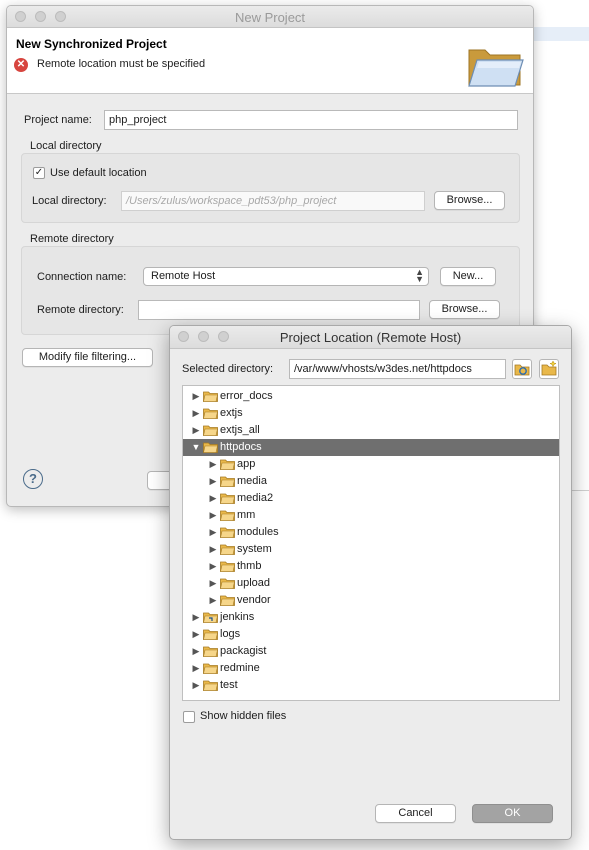  Describe the element at coordinates (229, 685) in the screenshot. I see `tree-row-label: test` at that location.